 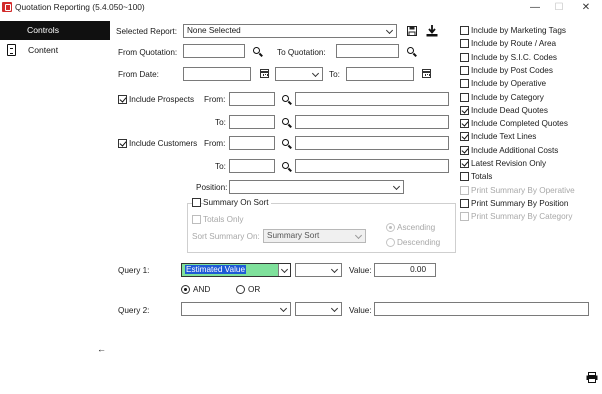 I want to click on customers-from-name-input, so click(x=372, y=143).